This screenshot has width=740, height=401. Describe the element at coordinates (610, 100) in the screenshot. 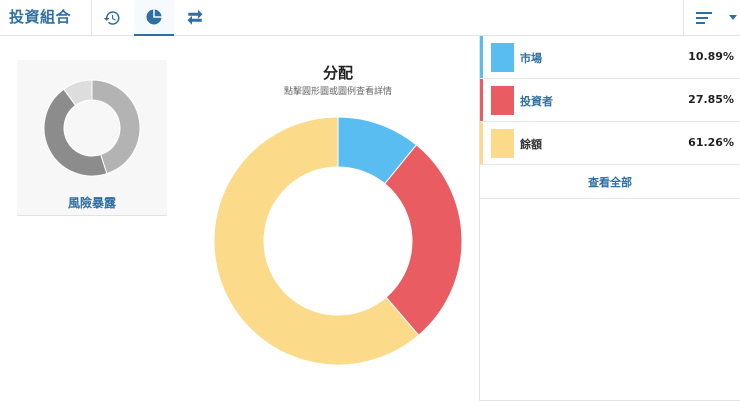

I see `legend-item-investor: 投資者 27.85%` at that location.